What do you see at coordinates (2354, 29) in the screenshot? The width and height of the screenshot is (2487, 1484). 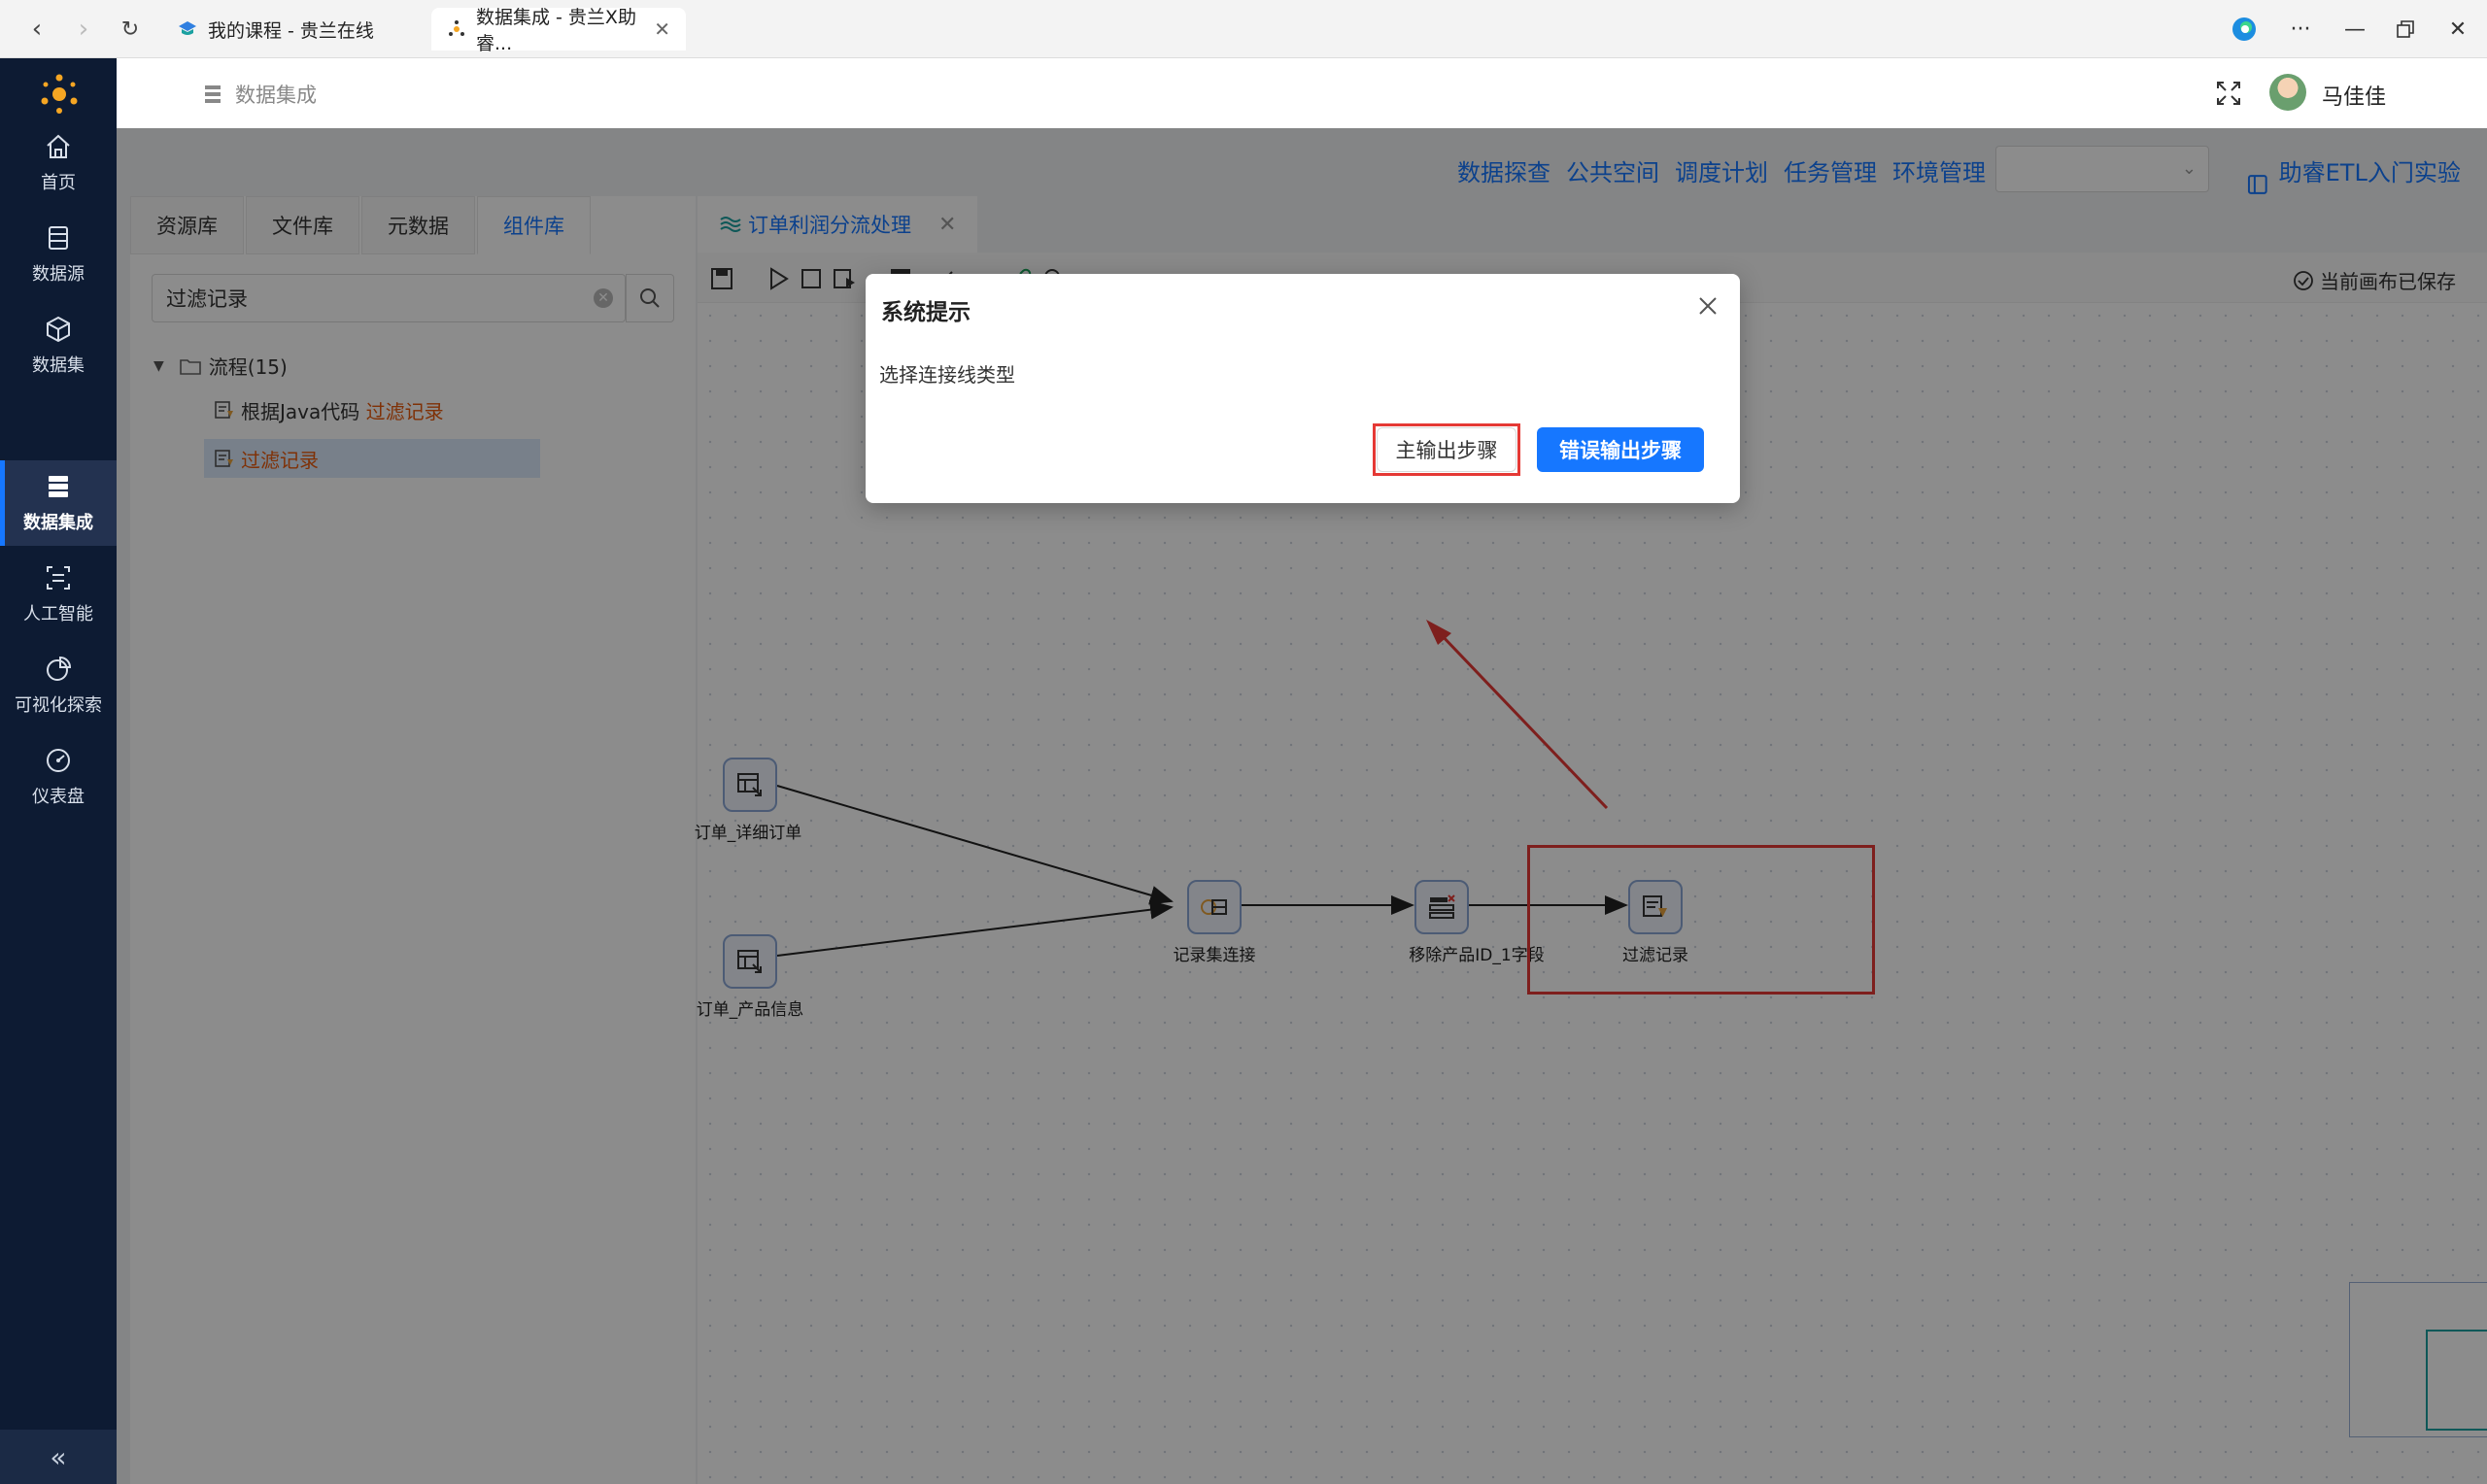 I see `minimize-icon: —` at bounding box center [2354, 29].